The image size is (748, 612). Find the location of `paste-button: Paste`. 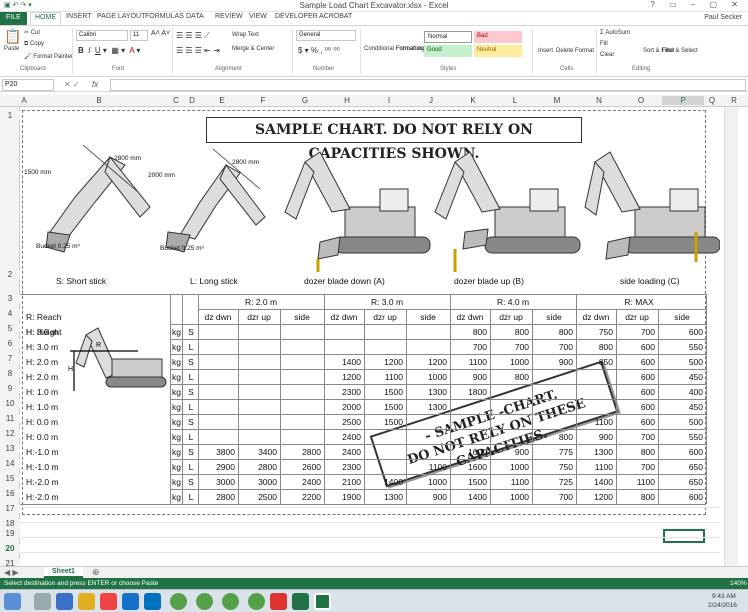

paste-button: Paste is located at coordinates (11, 49).